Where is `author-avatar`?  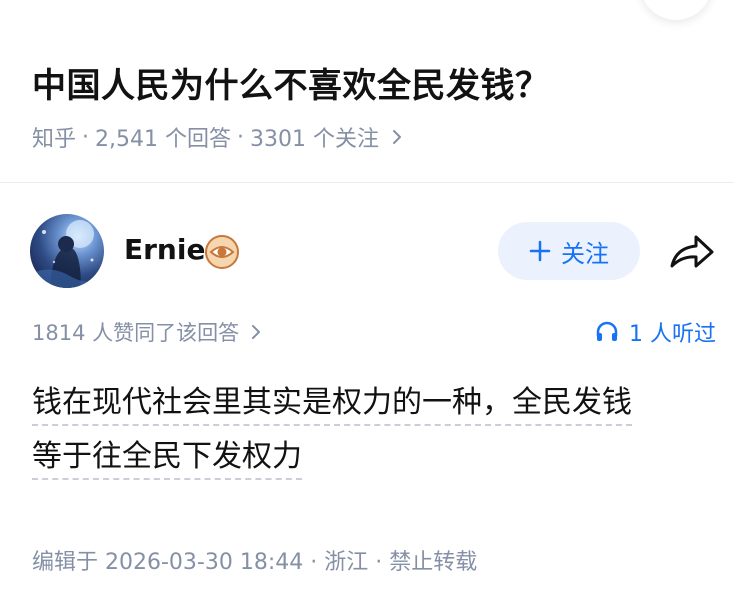
author-avatar is located at coordinates (67, 251).